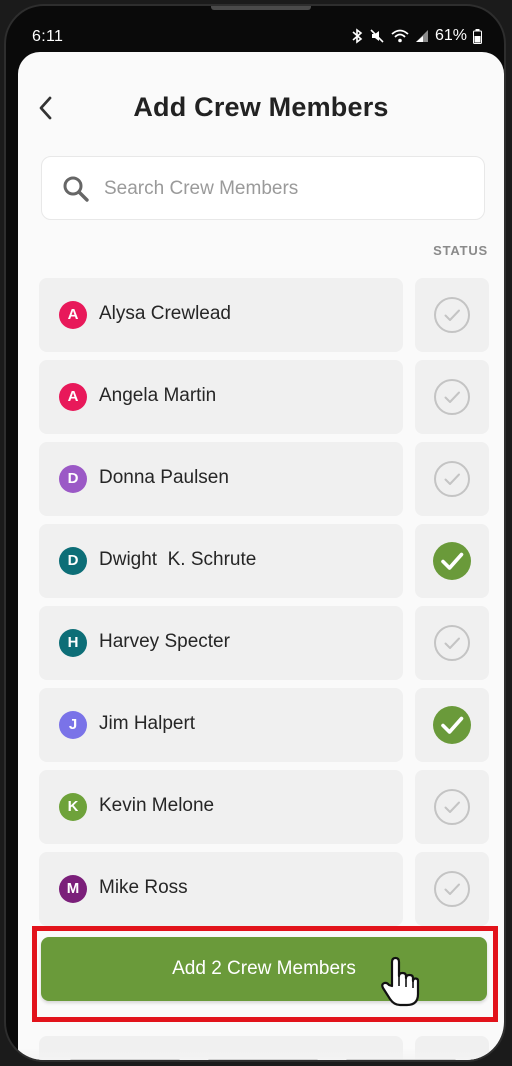  I want to click on battery-percent: 61%, so click(450, 35).